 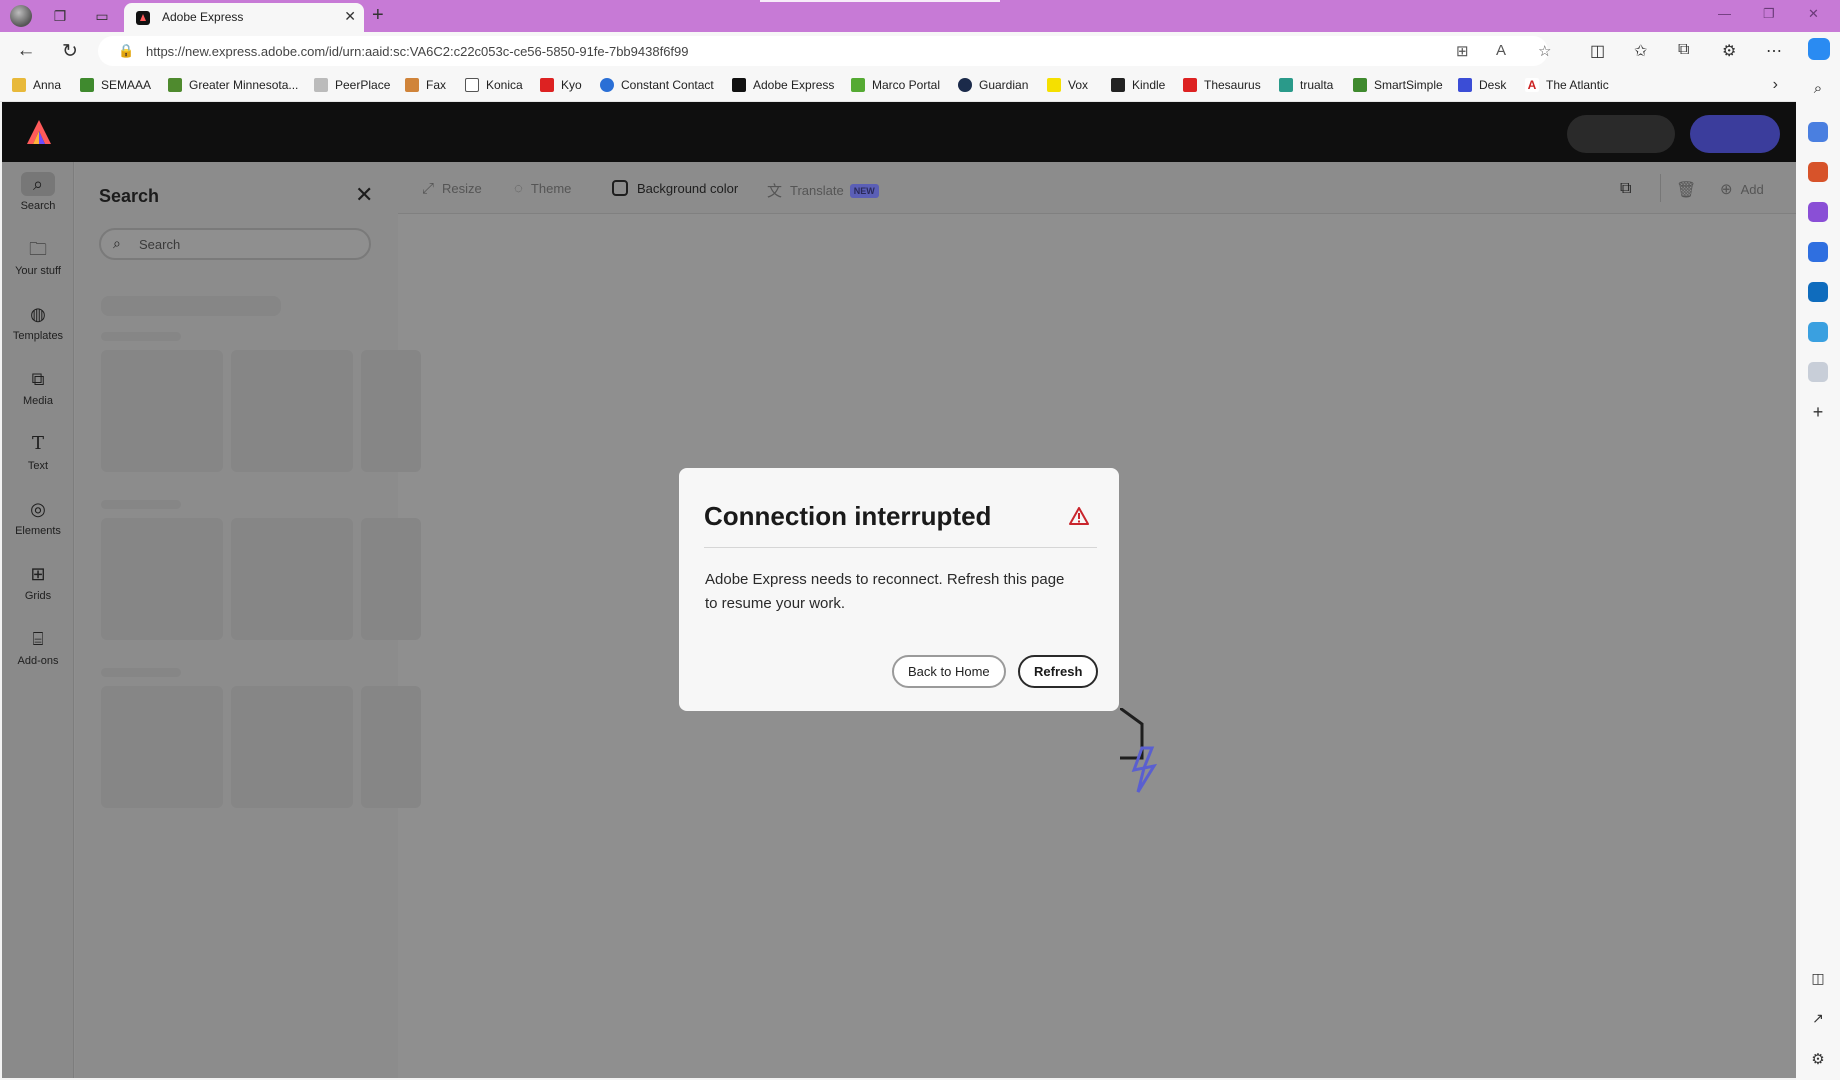 I want to click on rail-item-media: ⧉ Media, so click(x=38, y=387).